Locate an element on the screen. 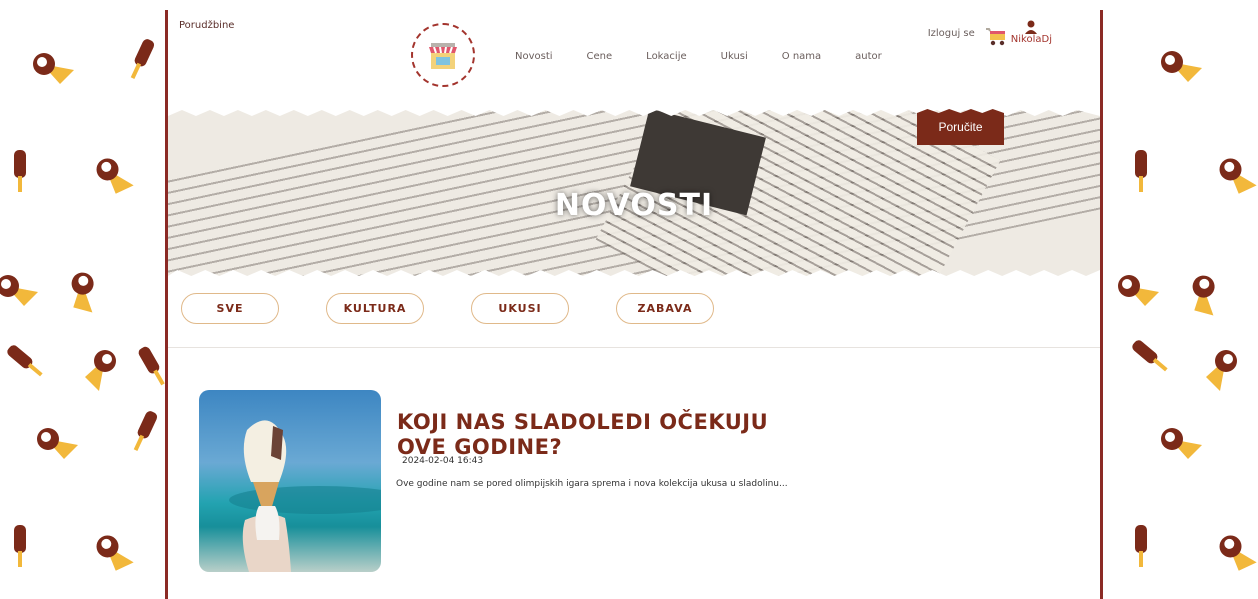 The image size is (1258, 599). filter-zabava: ZABAVA is located at coordinates (665, 308).